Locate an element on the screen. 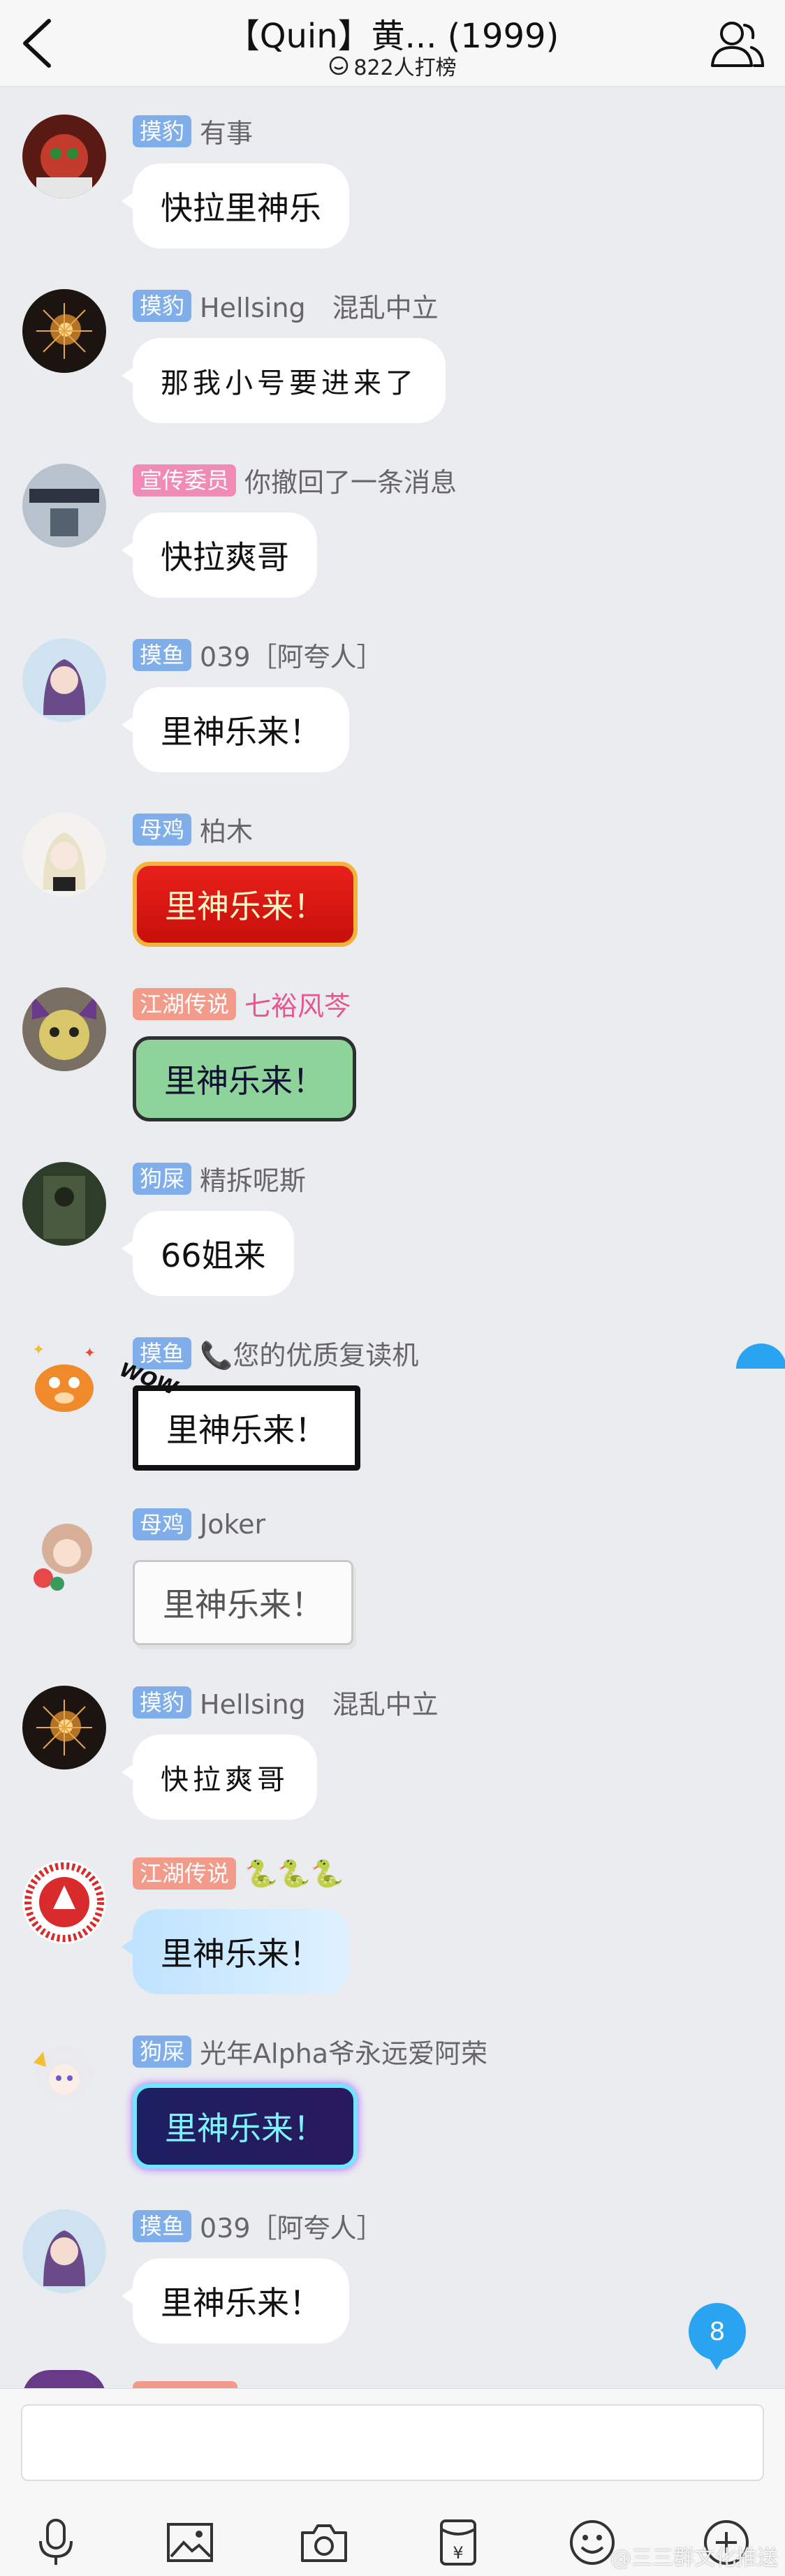 This screenshot has height=2576, width=785. image-button is located at coordinates (190, 2542).